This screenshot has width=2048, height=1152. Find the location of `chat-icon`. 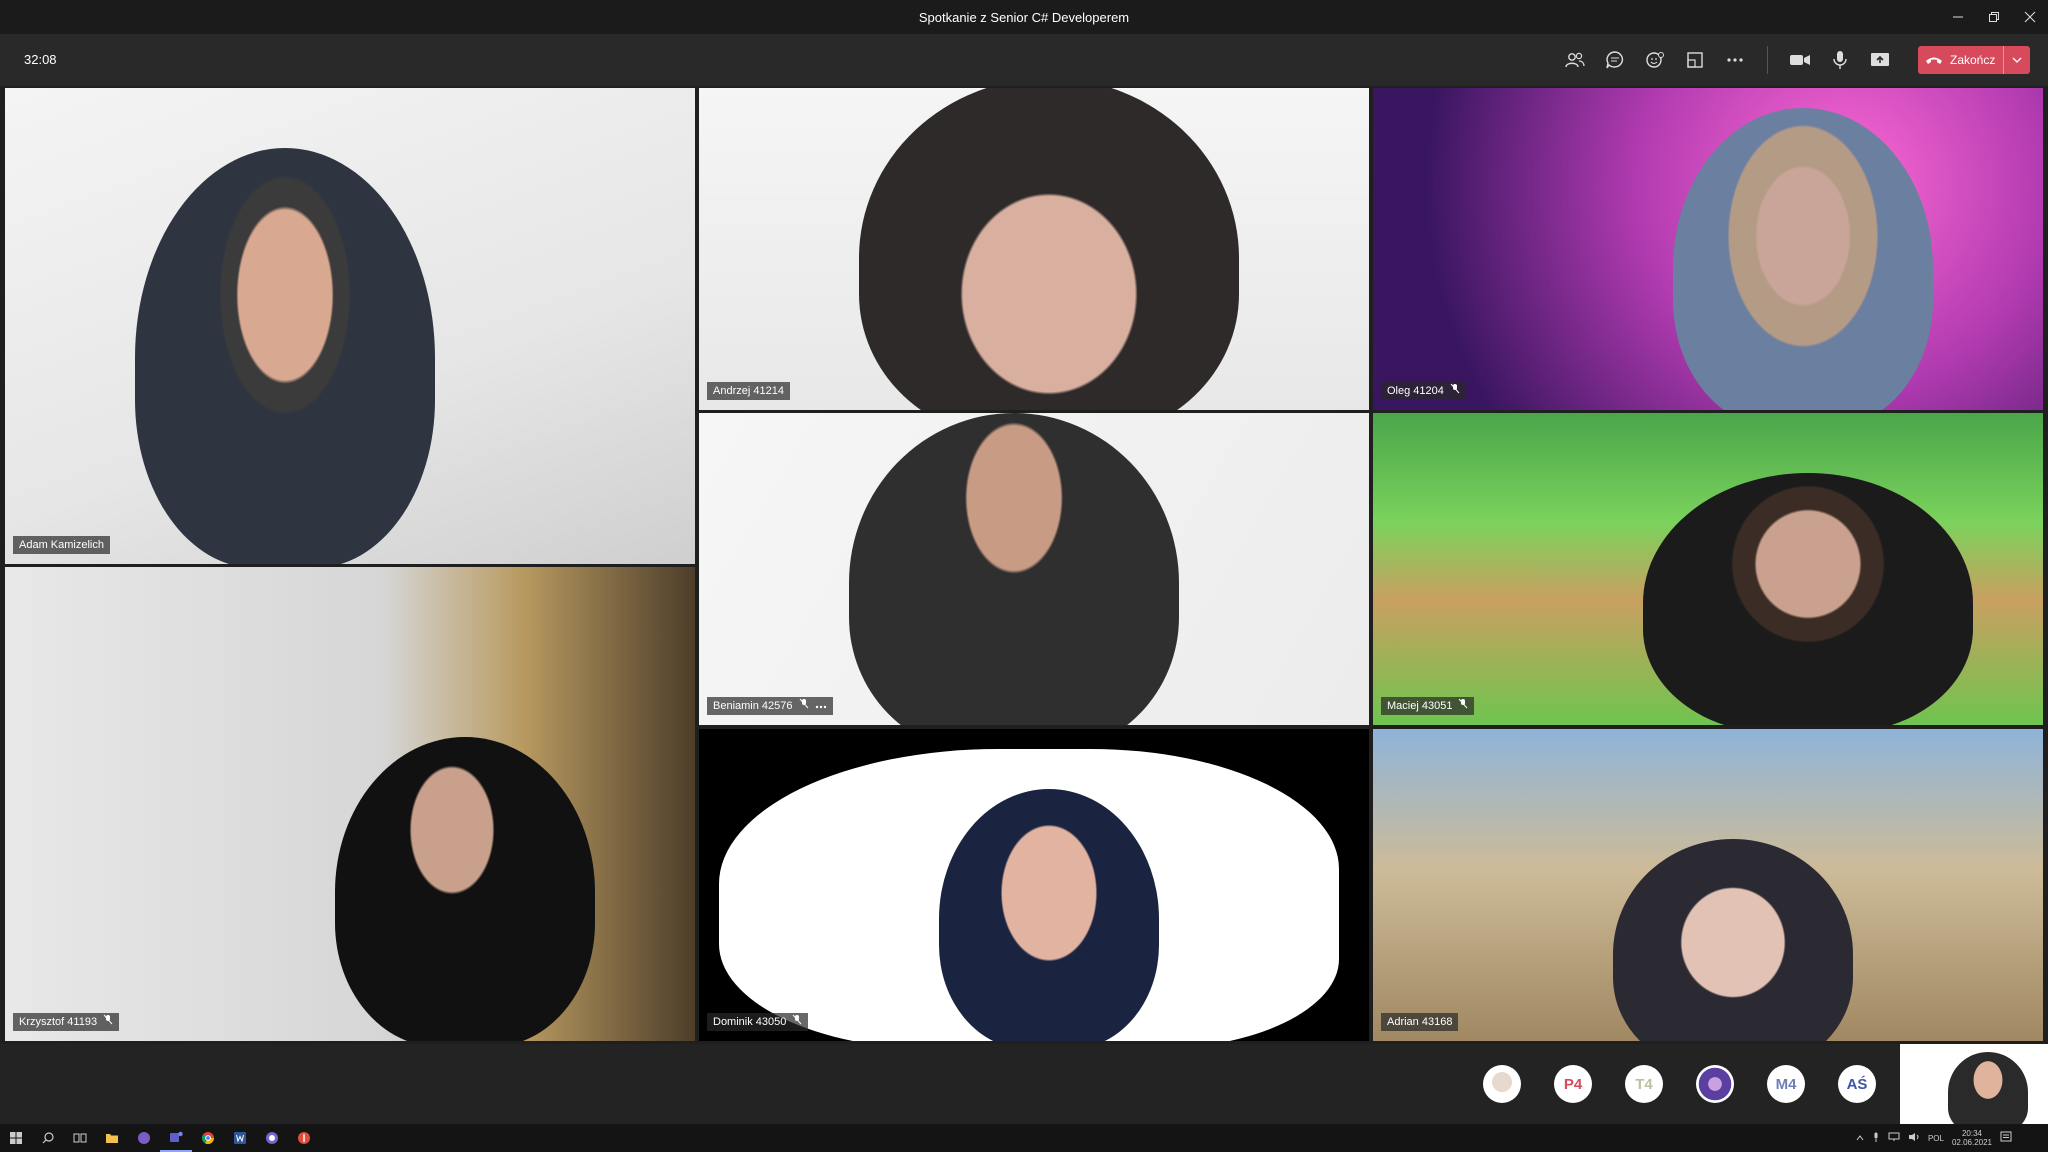

chat-icon is located at coordinates (1615, 60).